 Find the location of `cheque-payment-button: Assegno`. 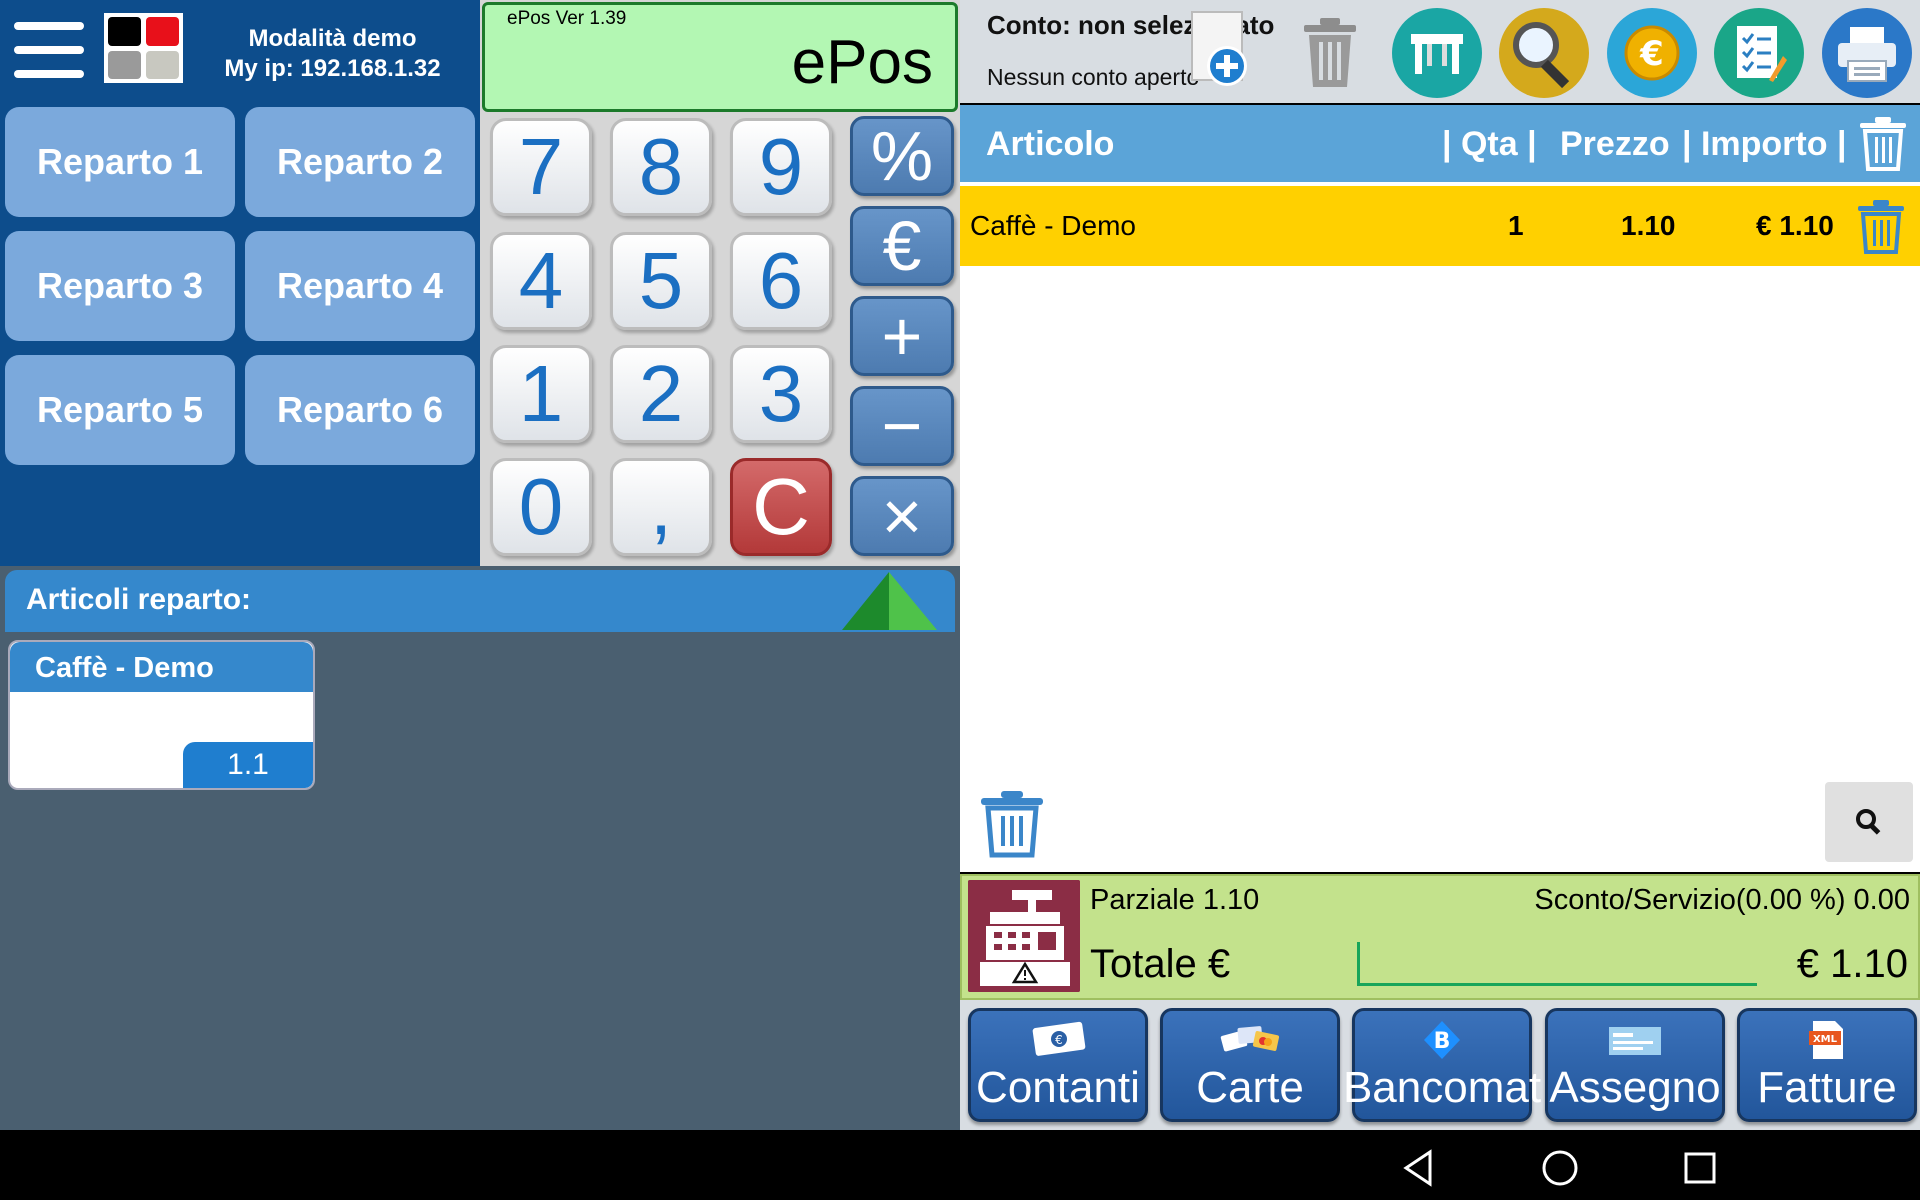

cheque-payment-button: Assegno is located at coordinates (1635, 1065).